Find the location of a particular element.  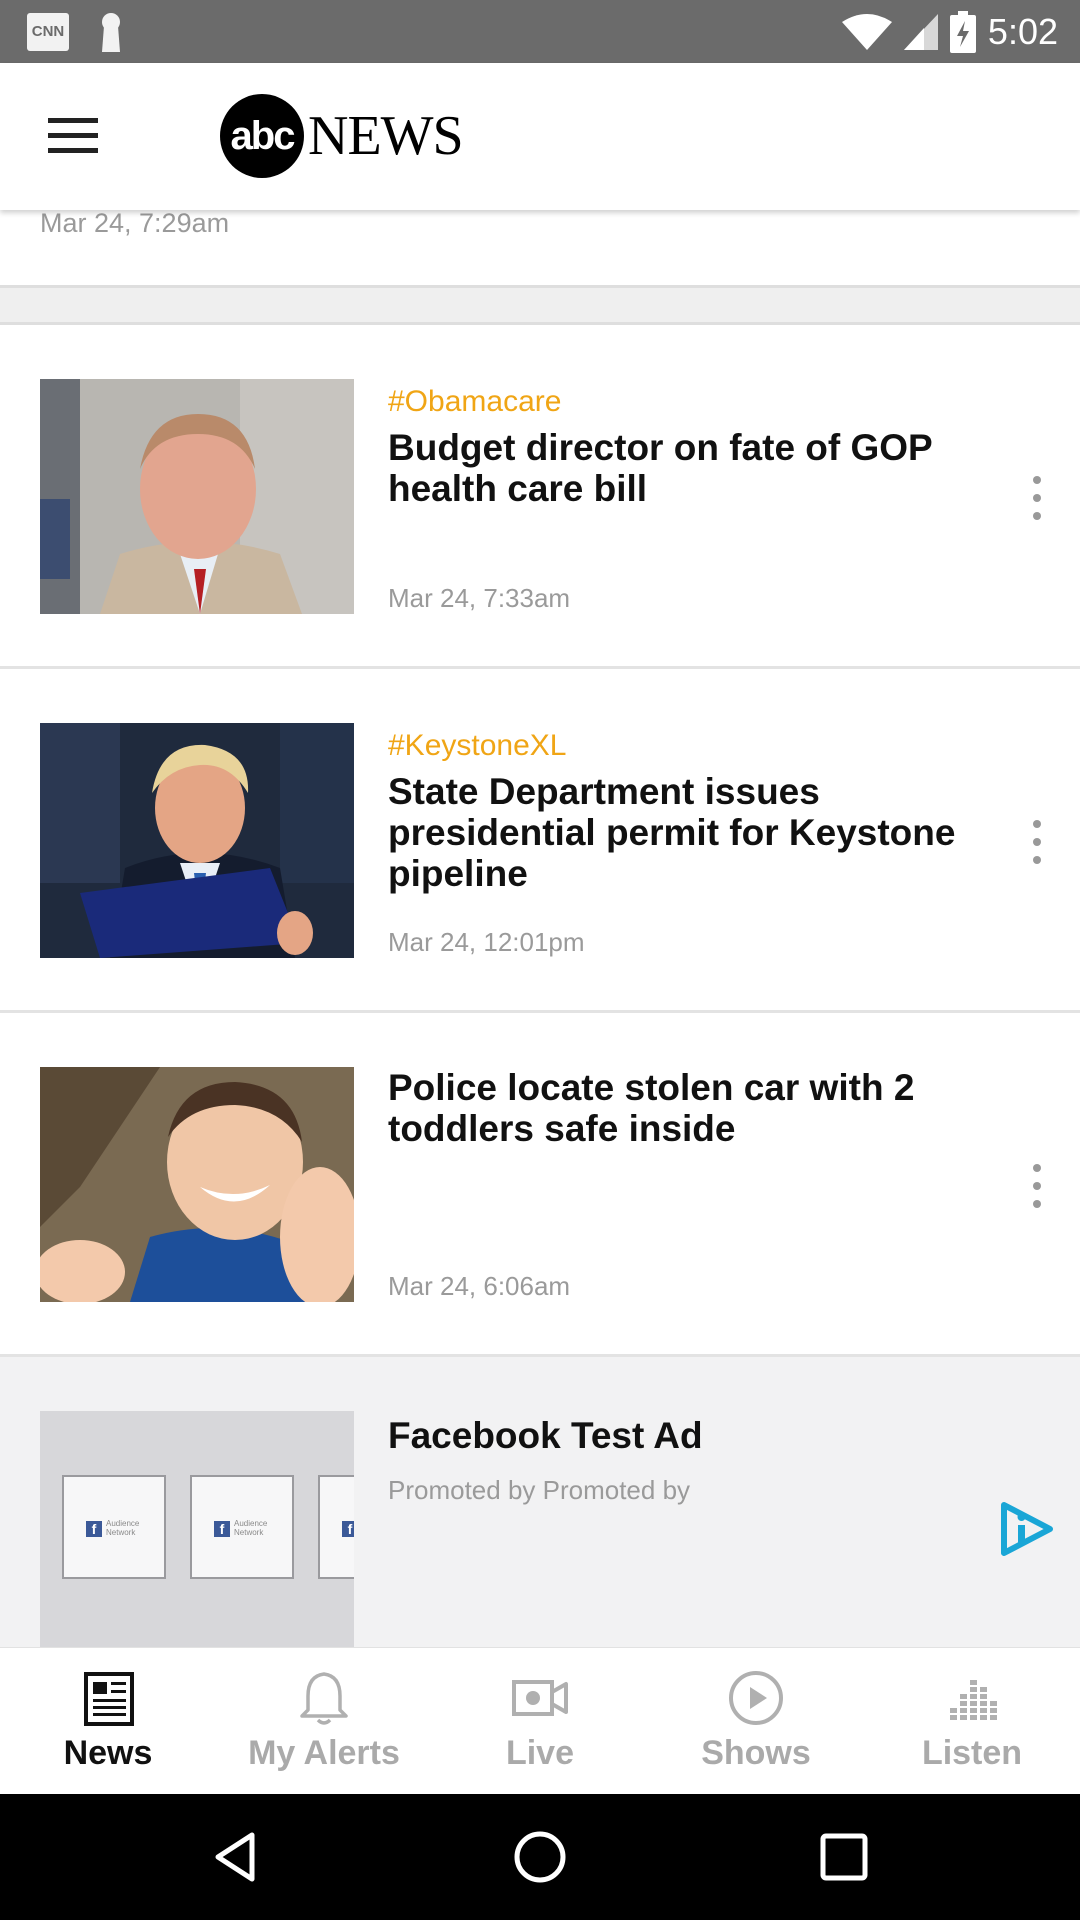

clock: 5:02 is located at coordinates (1022, 31).